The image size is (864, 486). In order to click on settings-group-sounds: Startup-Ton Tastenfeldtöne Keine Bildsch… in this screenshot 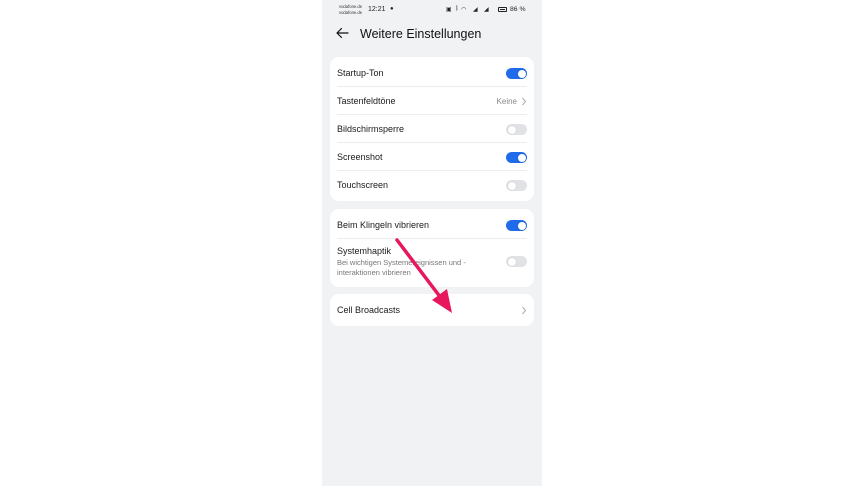, I will do `click(432, 129)`.